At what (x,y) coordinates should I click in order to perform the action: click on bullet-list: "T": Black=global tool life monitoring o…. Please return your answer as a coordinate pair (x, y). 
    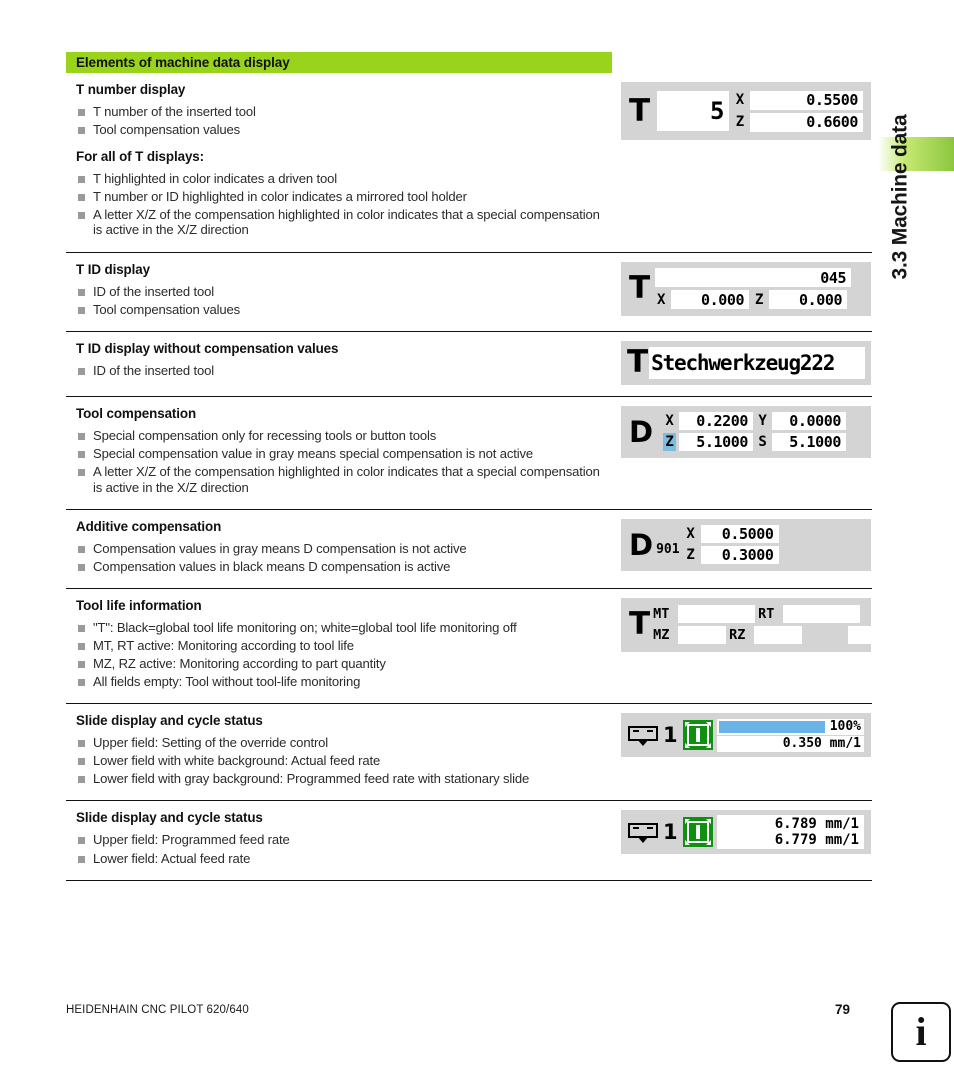
    Looking at the image, I should click on (340, 655).